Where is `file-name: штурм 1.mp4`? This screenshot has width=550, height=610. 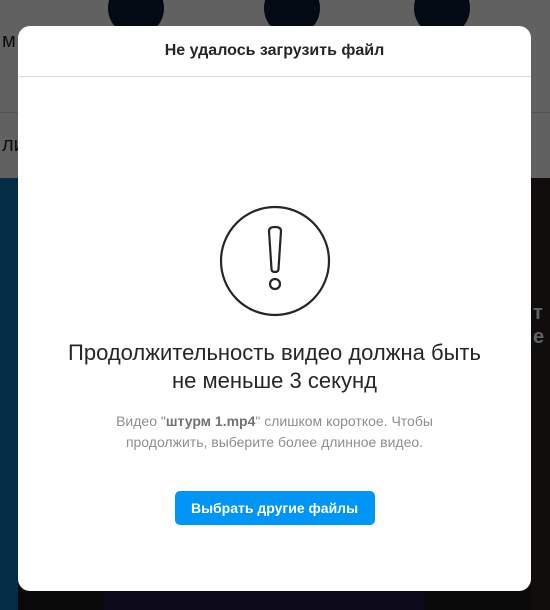
file-name: штурм 1.mp4 is located at coordinates (210, 421).